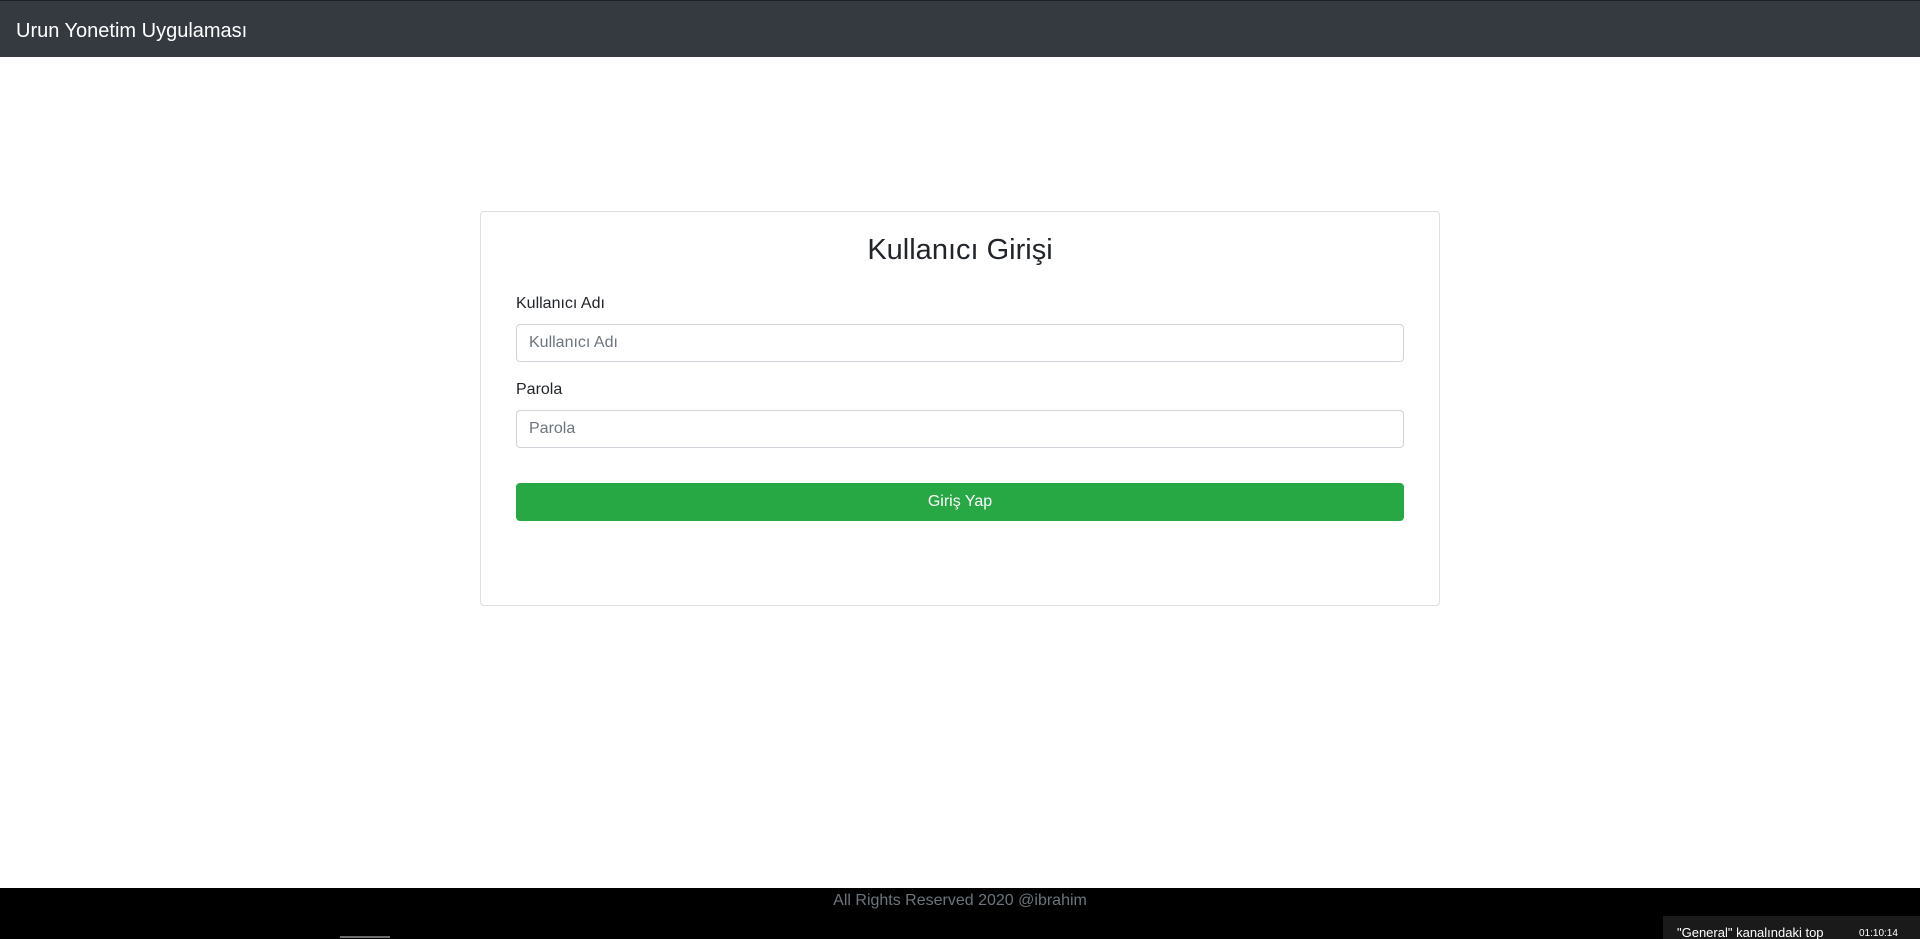 This screenshot has height=939, width=1920. What do you see at coordinates (960, 343) in the screenshot?
I see `username-input` at bounding box center [960, 343].